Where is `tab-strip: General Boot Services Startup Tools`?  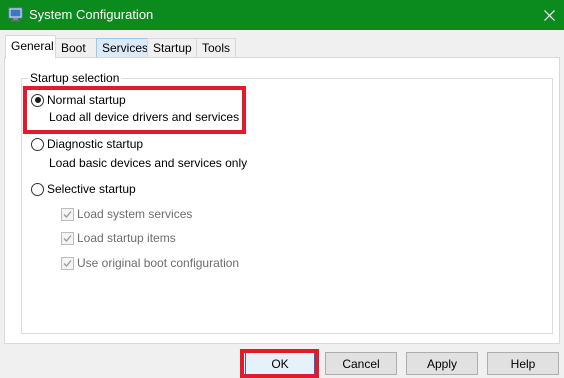 tab-strip: General Boot Services Startup Tools is located at coordinates (282, 46).